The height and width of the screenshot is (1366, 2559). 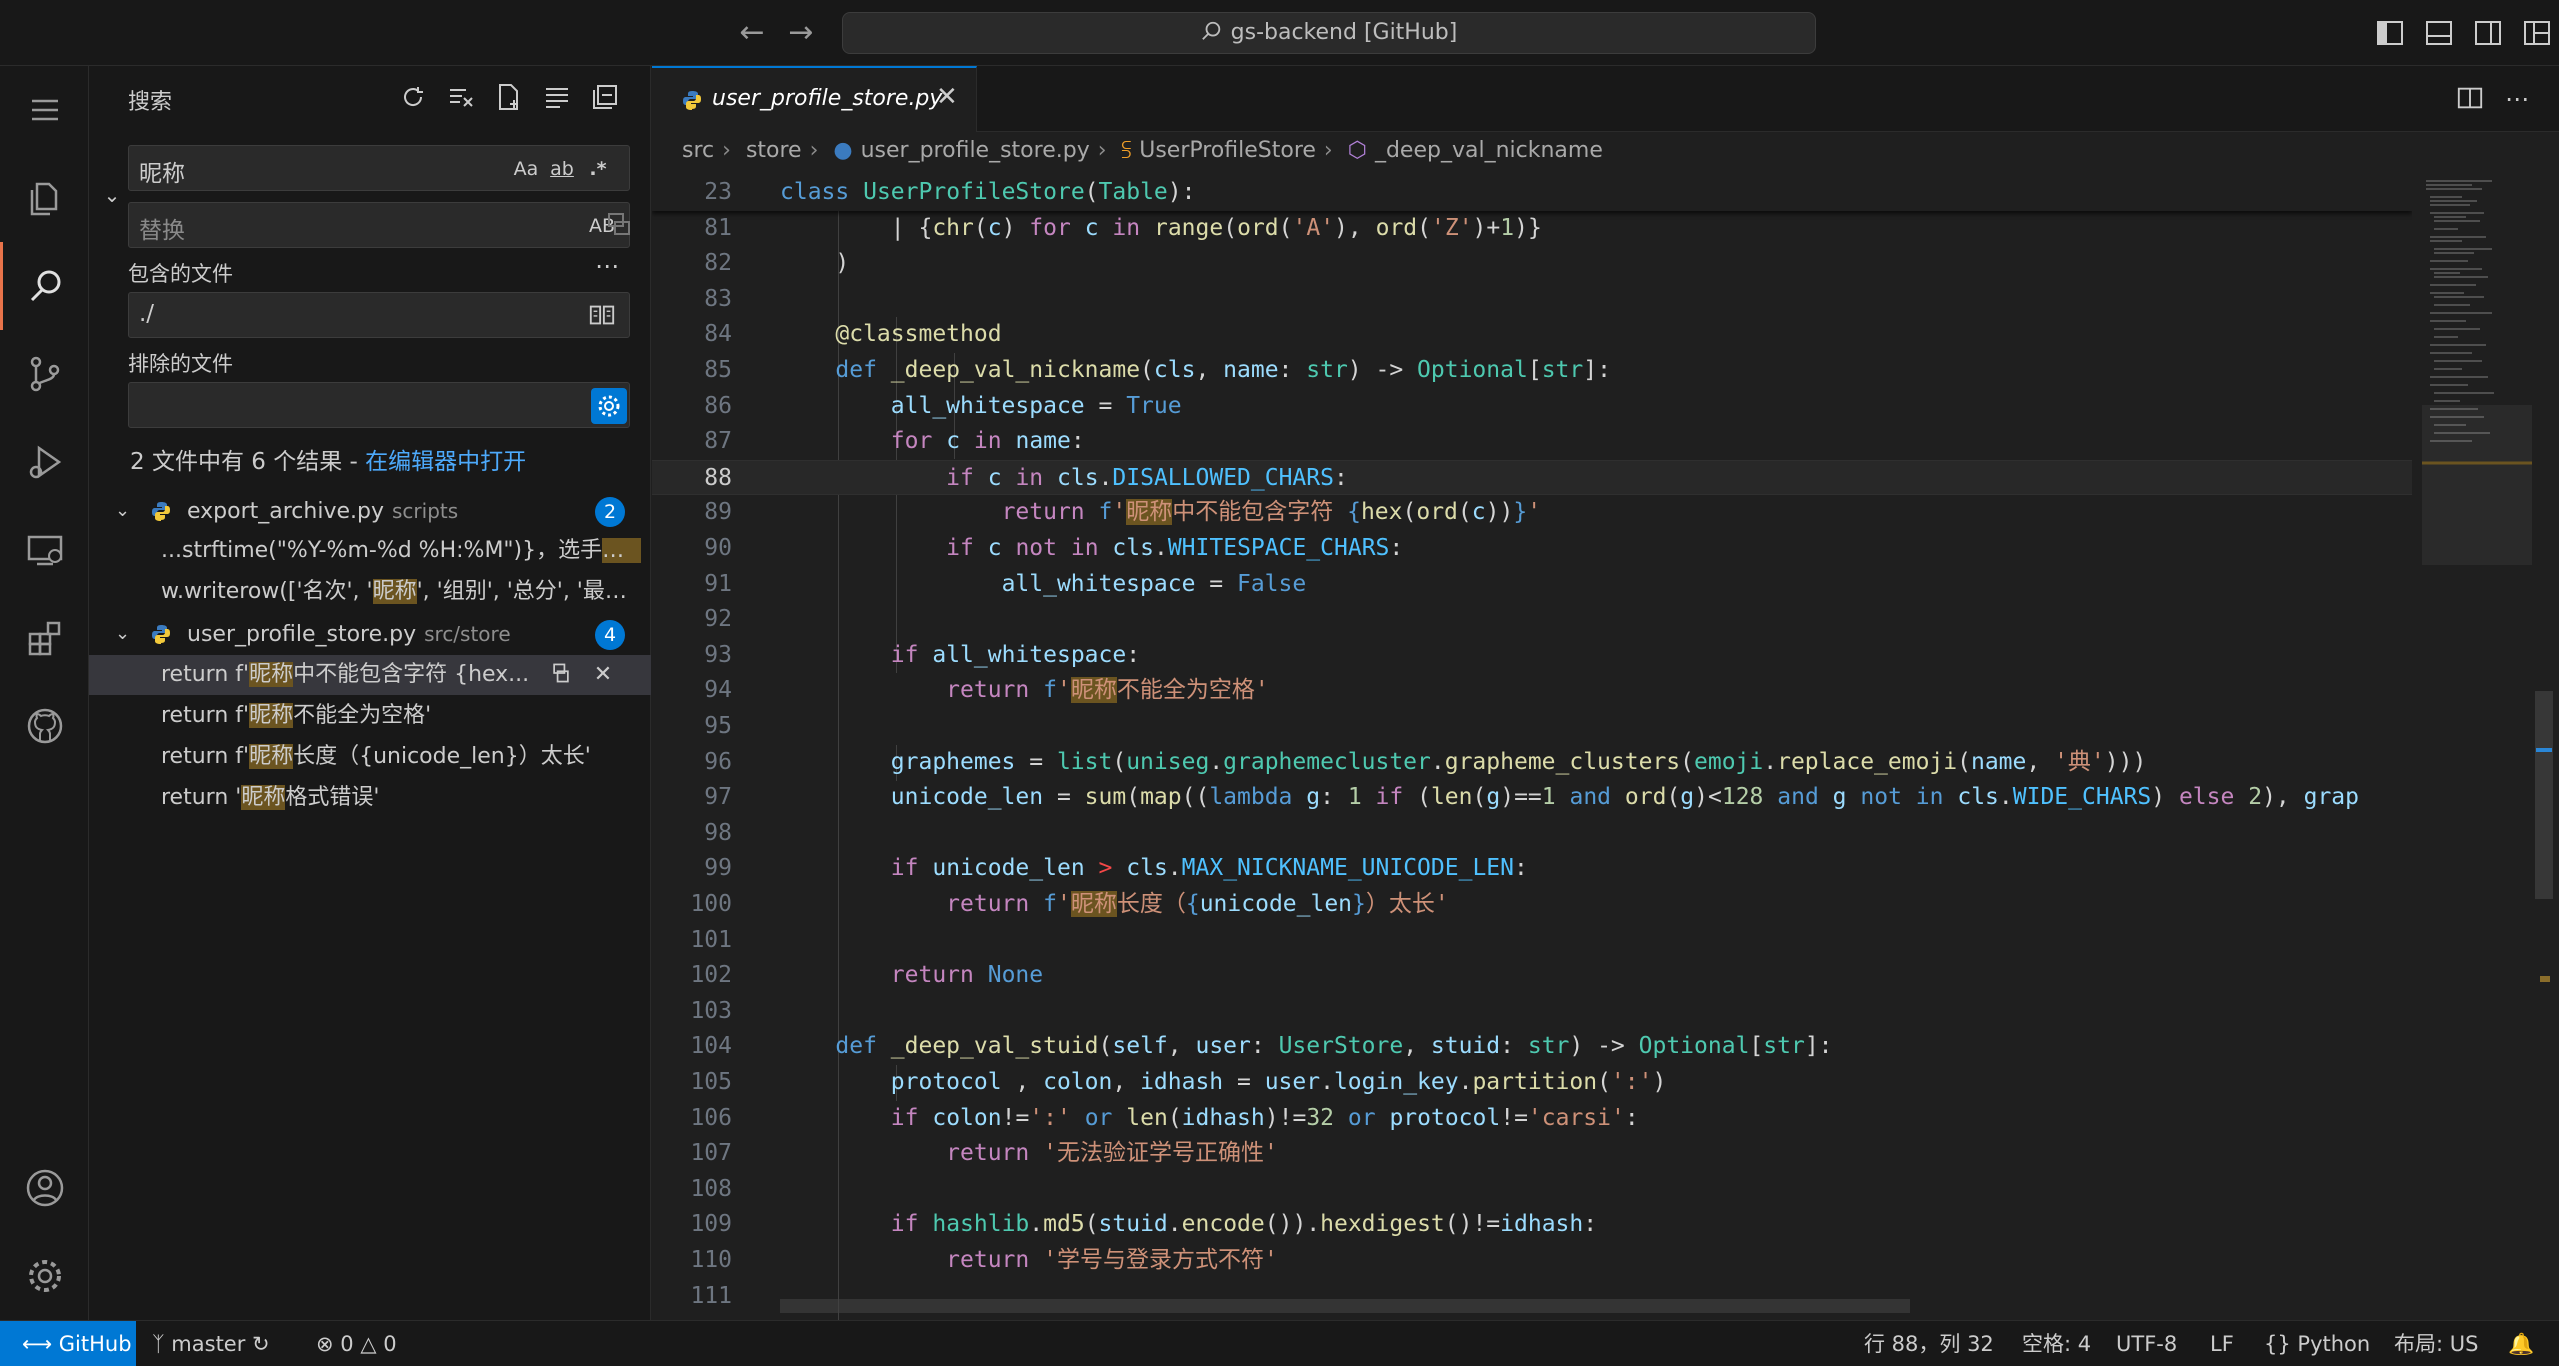 What do you see at coordinates (2222, 1343) in the screenshot?
I see `end-of-line: LF` at bounding box center [2222, 1343].